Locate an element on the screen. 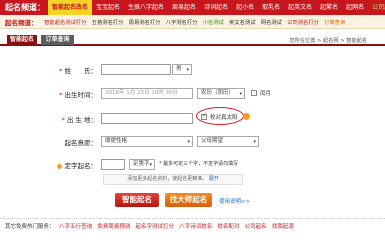  top-nav-item: 起网名 is located at coordinates (355, 7).